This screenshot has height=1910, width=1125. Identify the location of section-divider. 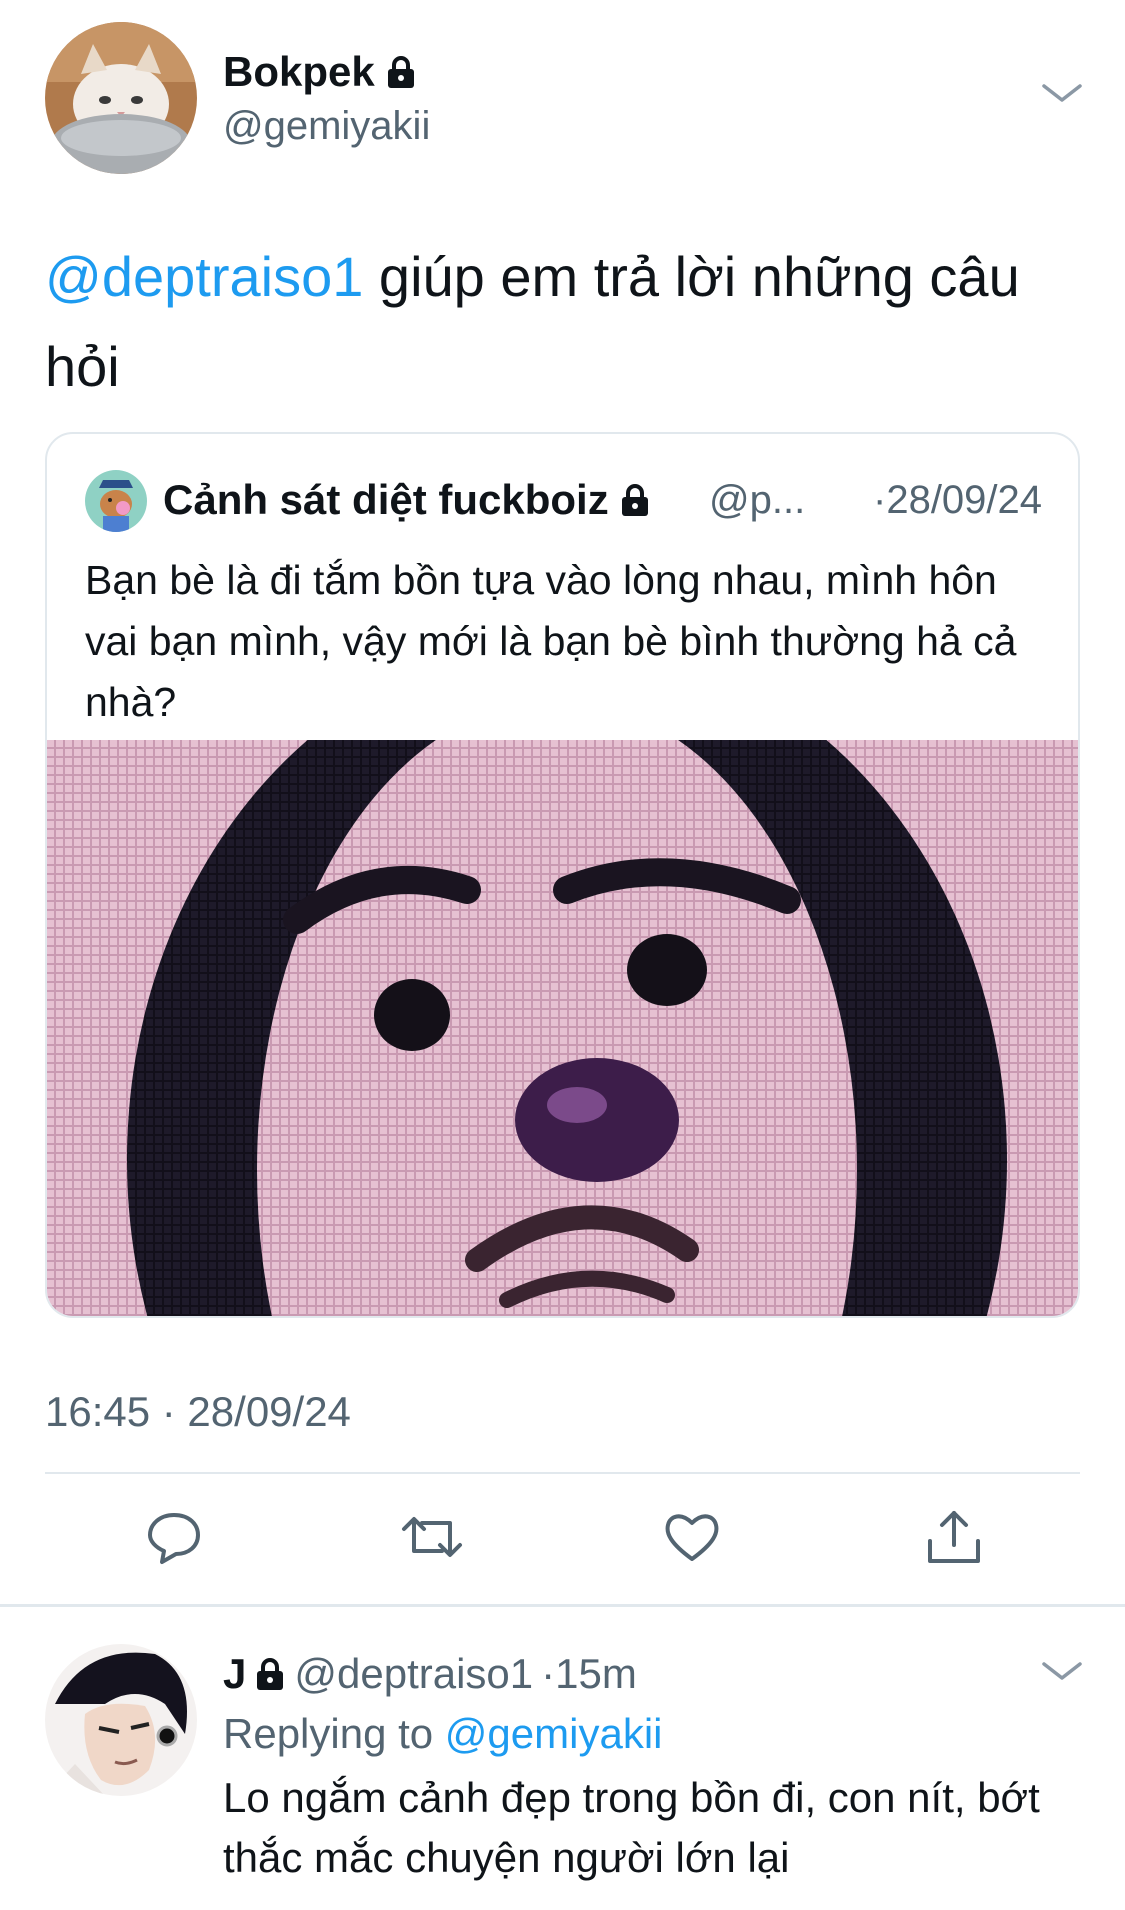
(562, 1605).